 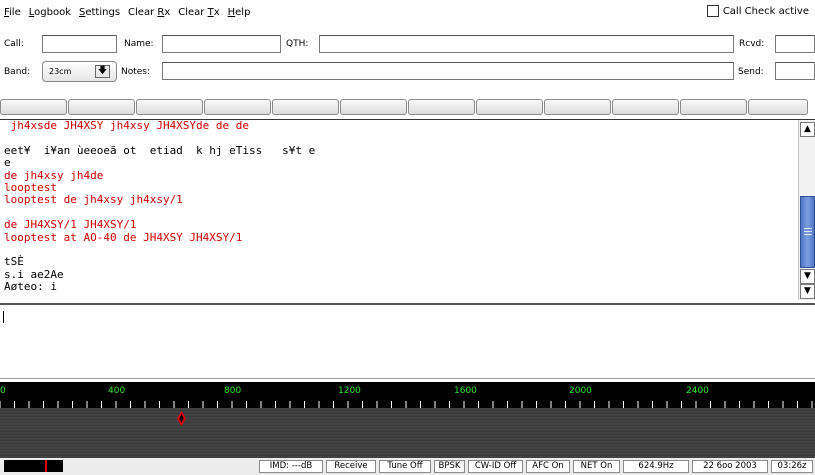 What do you see at coordinates (449, 466) in the screenshot?
I see `status-modem: BPSK` at bounding box center [449, 466].